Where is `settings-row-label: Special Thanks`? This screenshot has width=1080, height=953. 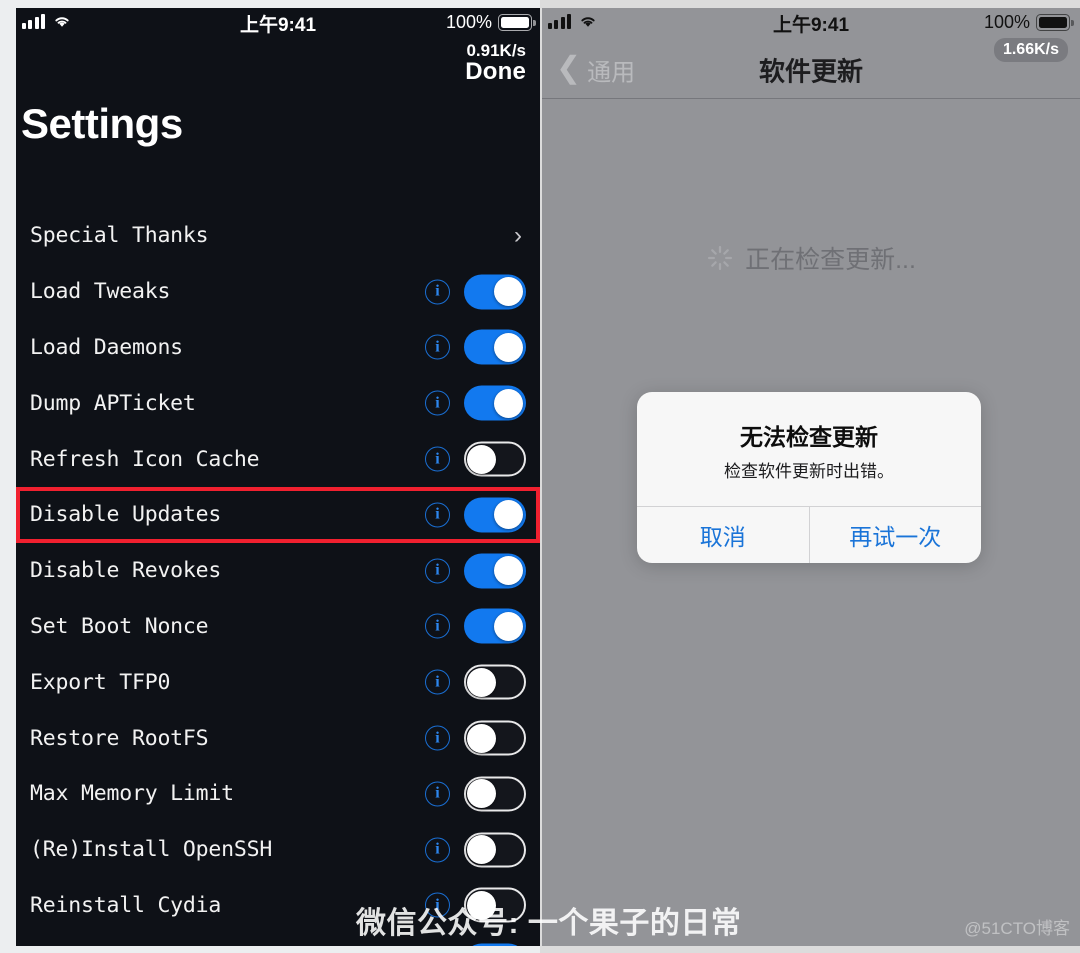 settings-row-label: Special Thanks is located at coordinates (119, 236).